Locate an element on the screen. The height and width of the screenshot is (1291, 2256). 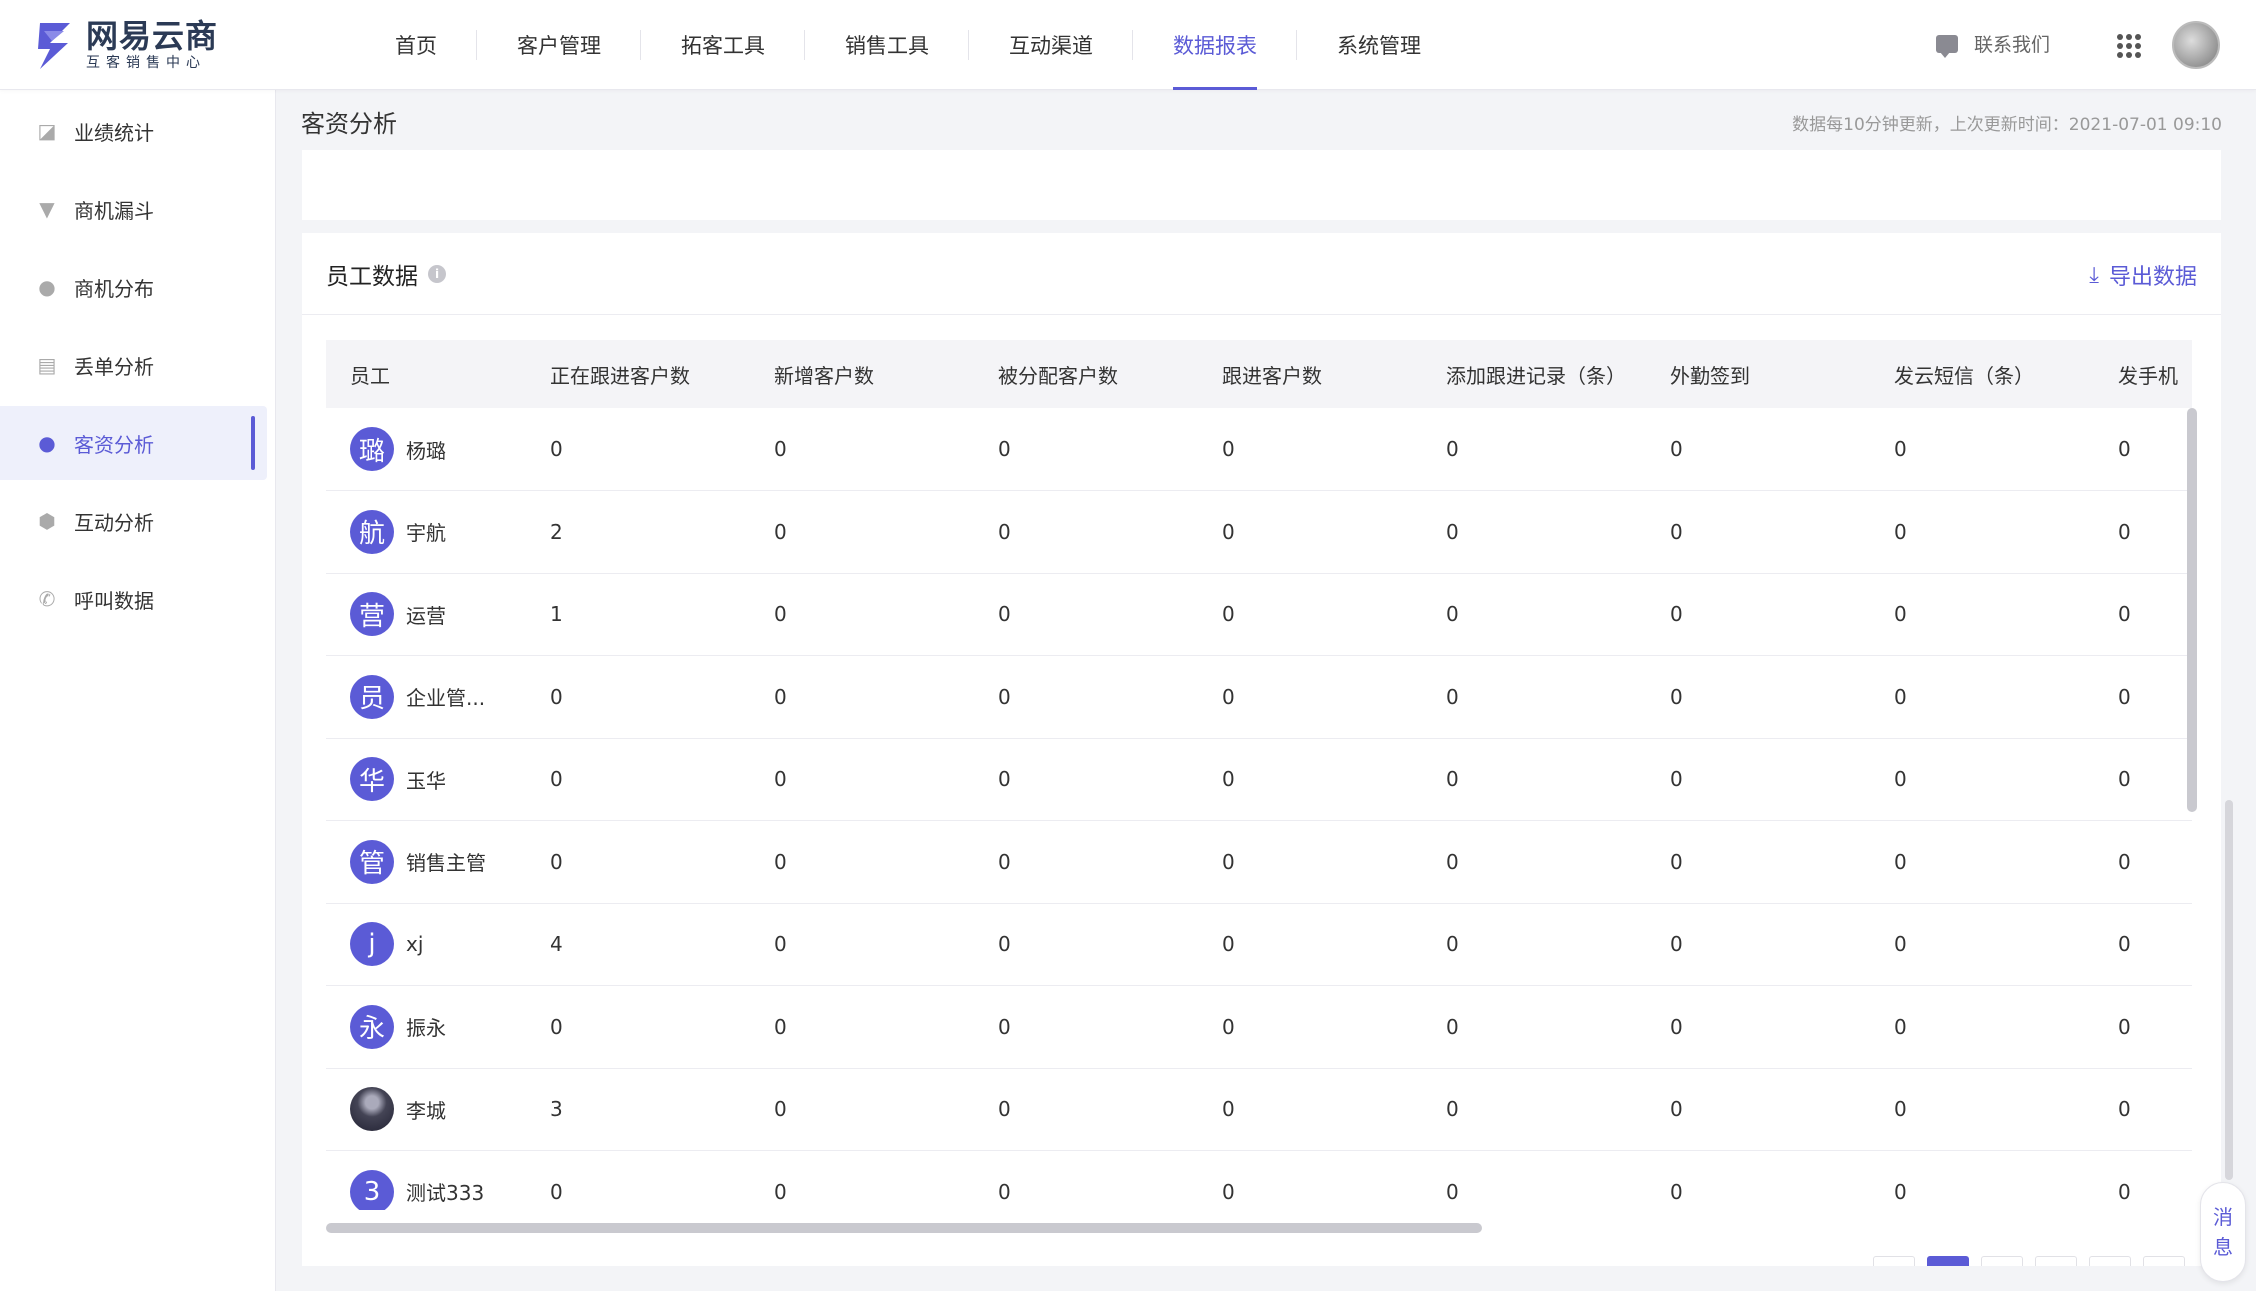
avatar is located at coordinates (372, 1109).